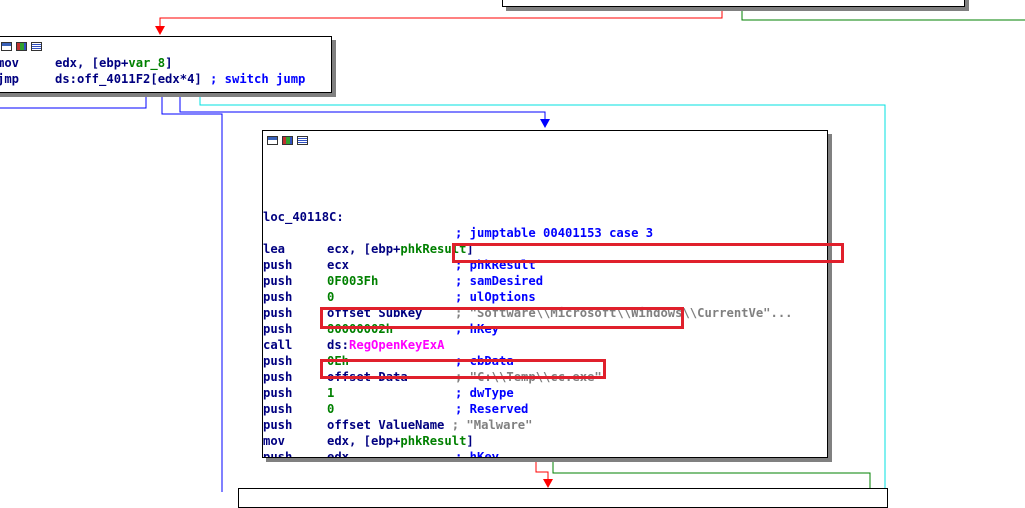 This screenshot has height=508, width=1025. What do you see at coordinates (711, 475) in the screenshot?
I see `edge-green-bottom` at bounding box center [711, 475].